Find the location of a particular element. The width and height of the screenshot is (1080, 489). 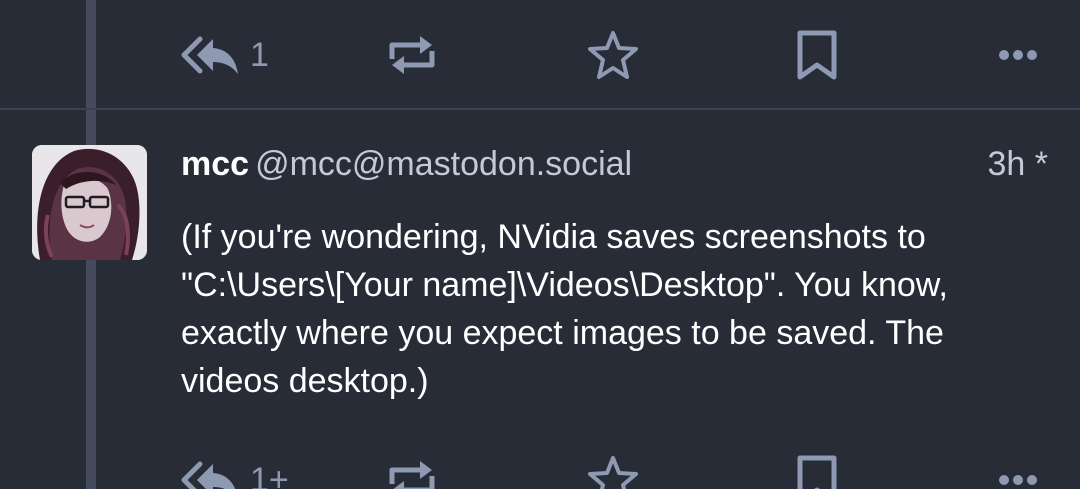

reply-button: 1 is located at coordinates (224, 55).